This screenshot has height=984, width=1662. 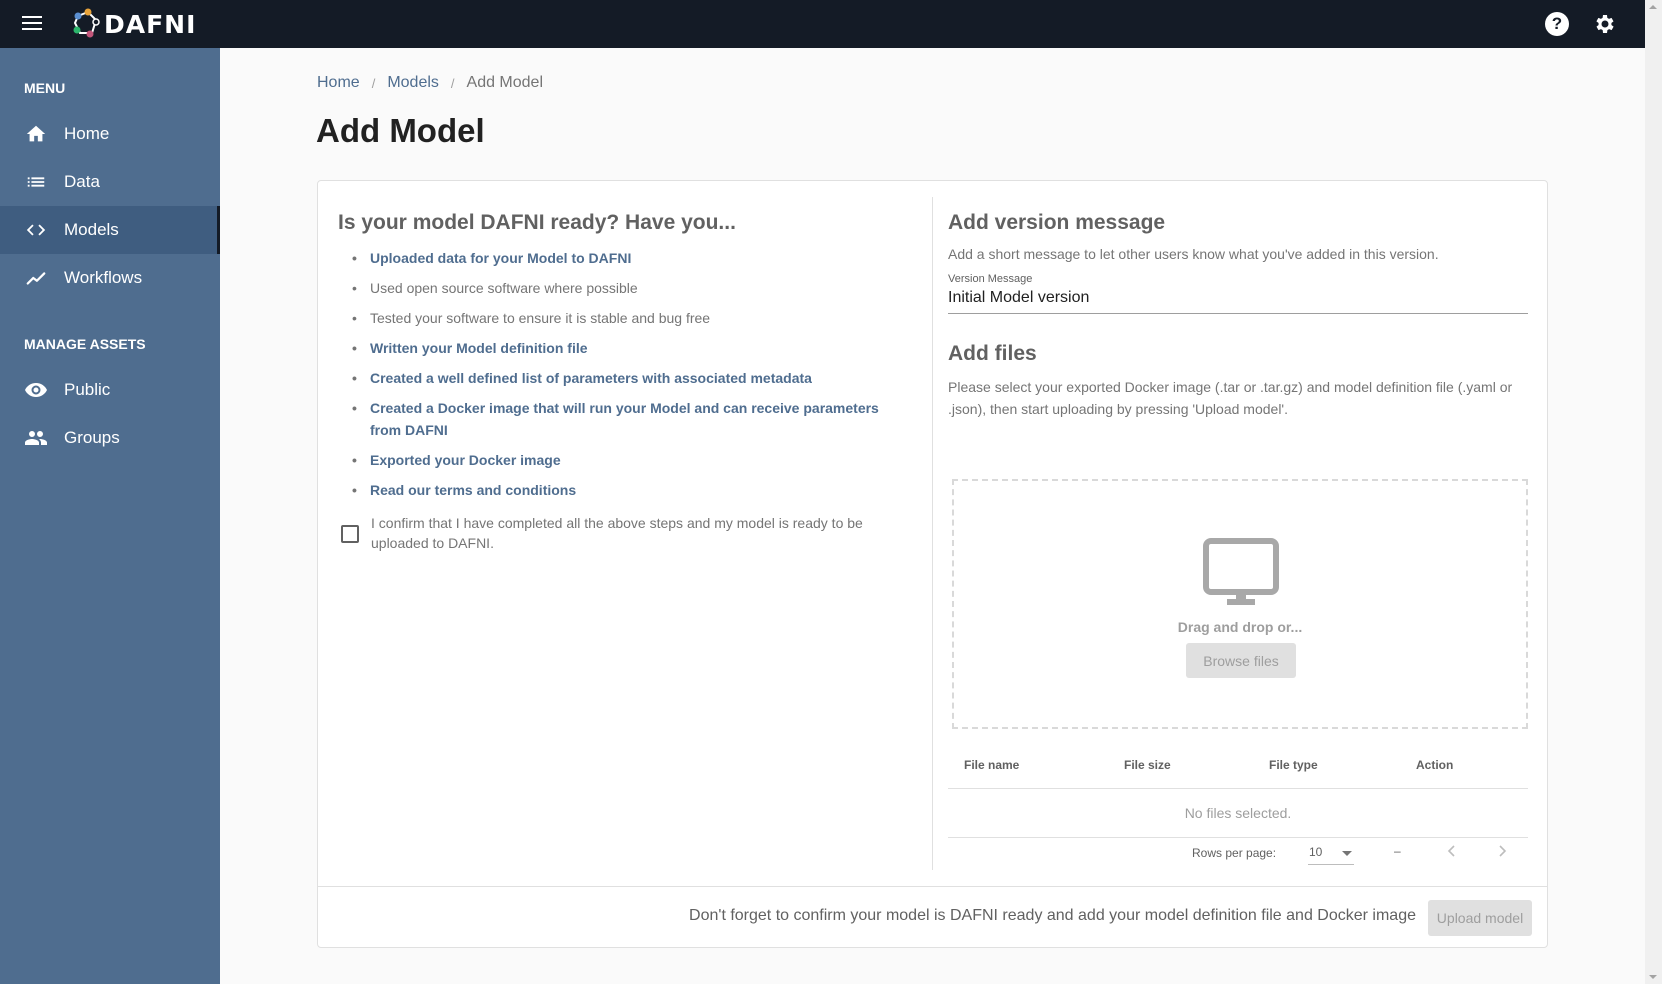 I want to click on breadcrumb: Home / Models / Add Model, so click(x=430, y=83).